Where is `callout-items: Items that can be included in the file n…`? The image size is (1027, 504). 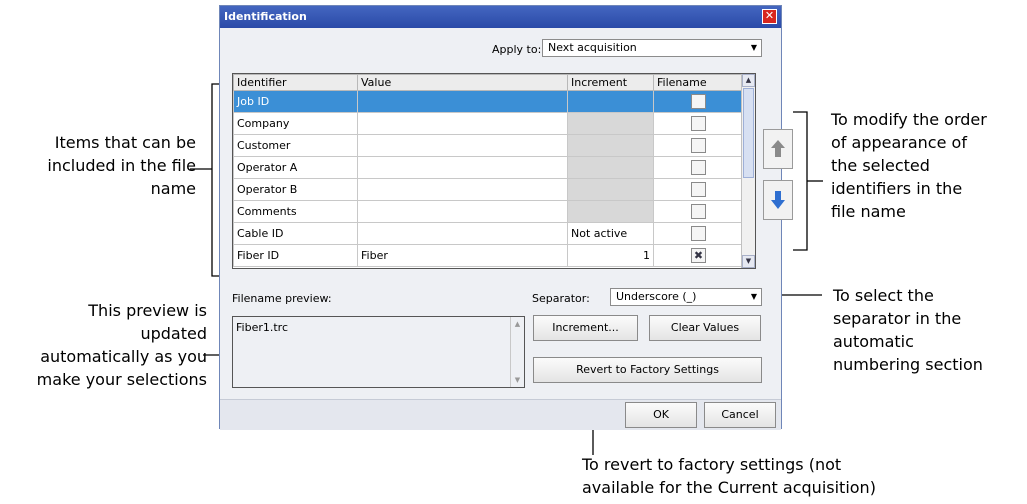
callout-items: Items that can be included in the file n… is located at coordinates (98, 165).